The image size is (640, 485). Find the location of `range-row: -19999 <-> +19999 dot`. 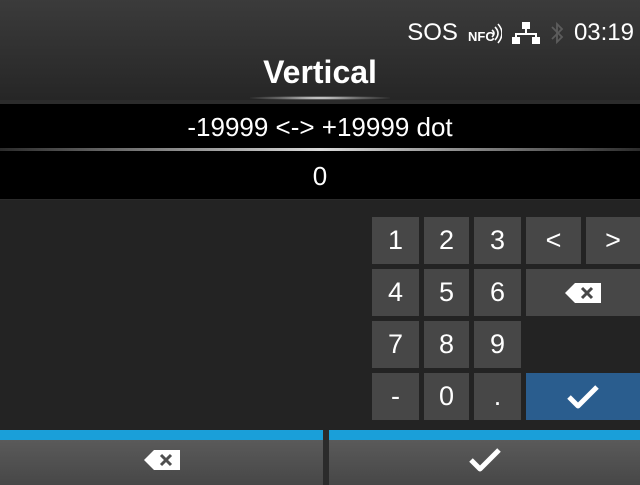

range-row: -19999 <-> +19999 dot is located at coordinates (320, 126).